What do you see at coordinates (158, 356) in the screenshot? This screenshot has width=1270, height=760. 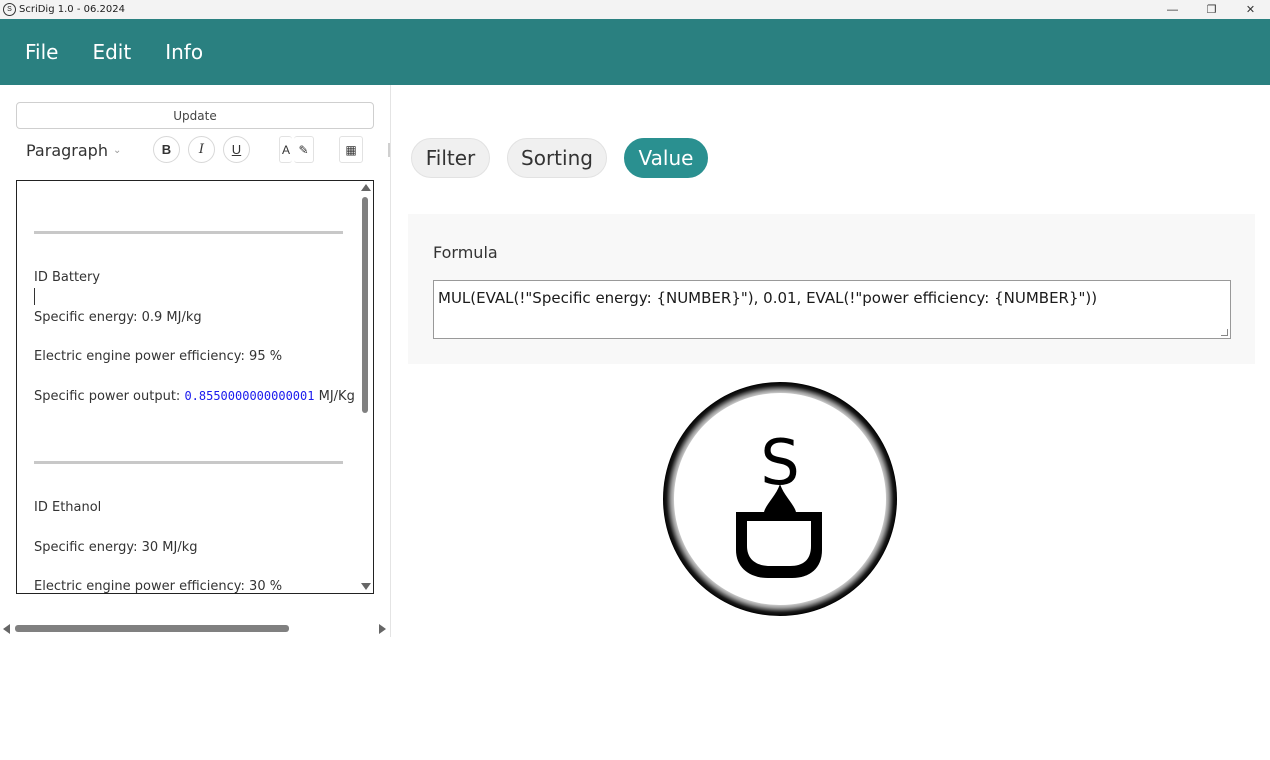 I see `record-efficiency-line: Electric engine power efficiency: 95 %` at bounding box center [158, 356].